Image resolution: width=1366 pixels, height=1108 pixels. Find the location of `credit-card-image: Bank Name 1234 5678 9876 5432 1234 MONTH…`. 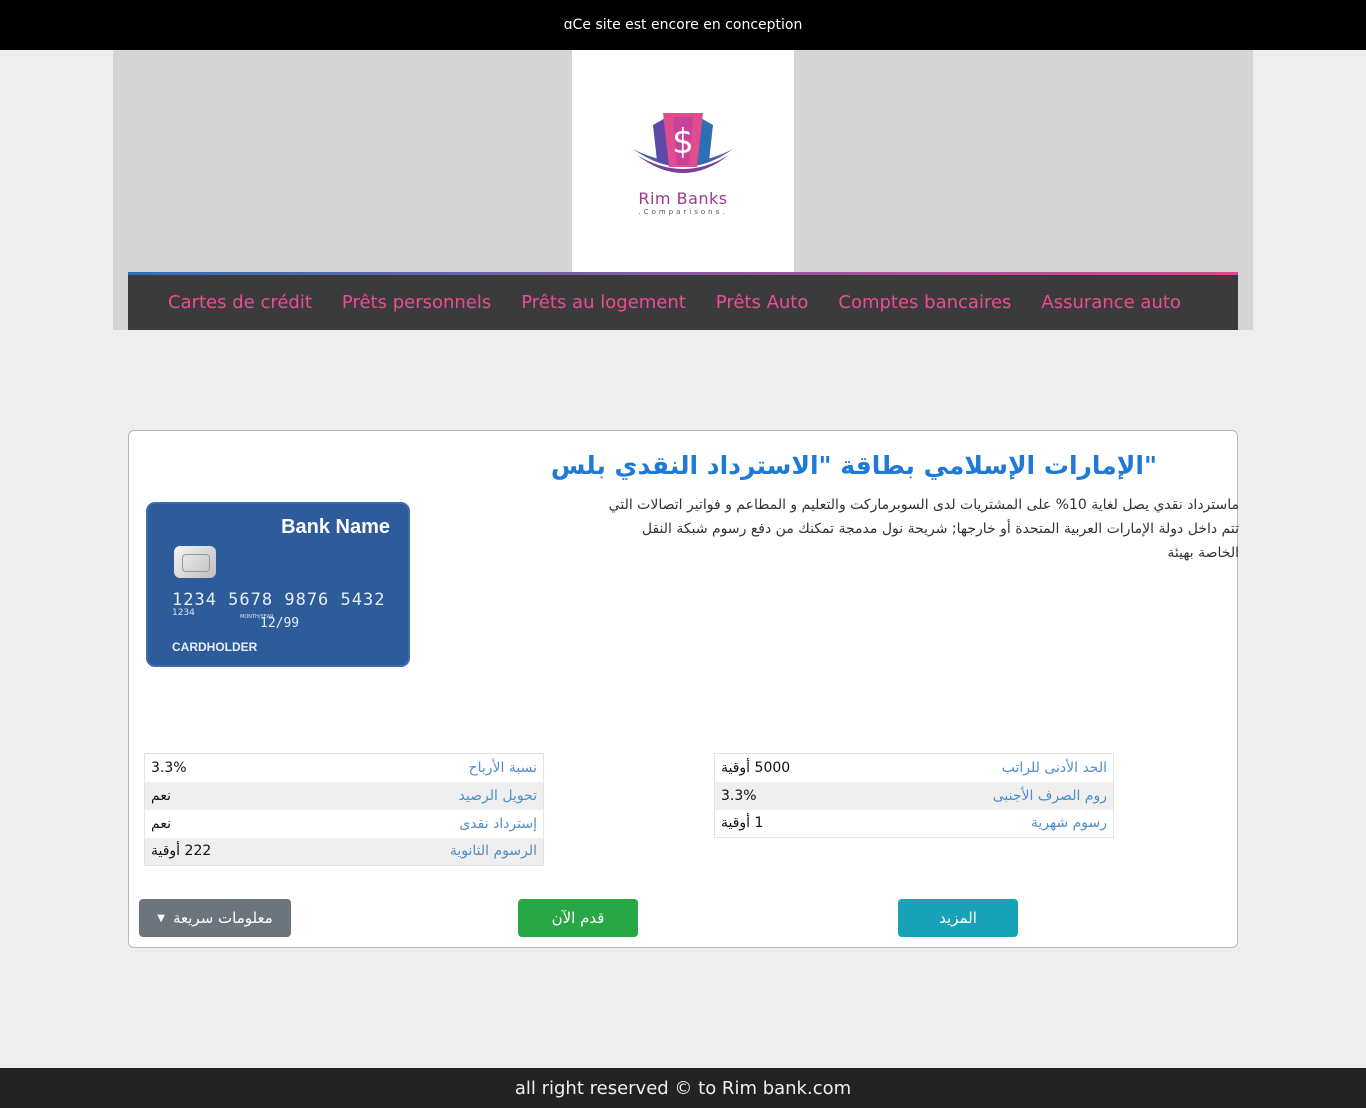

credit-card-image: Bank Name 1234 5678 9876 5432 1234 MONTH… is located at coordinates (278, 584).